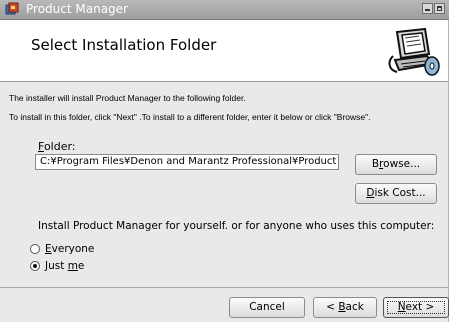 The width and height of the screenshot is (450, 322). I want to click on next-label-accel: N, so click(401, 307).